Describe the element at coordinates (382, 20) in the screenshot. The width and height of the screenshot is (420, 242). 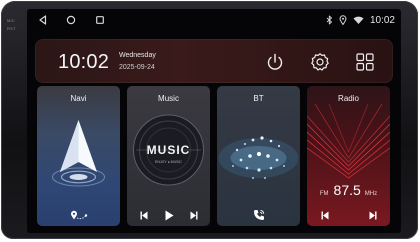
I see `status-time: 10:02` at that location.